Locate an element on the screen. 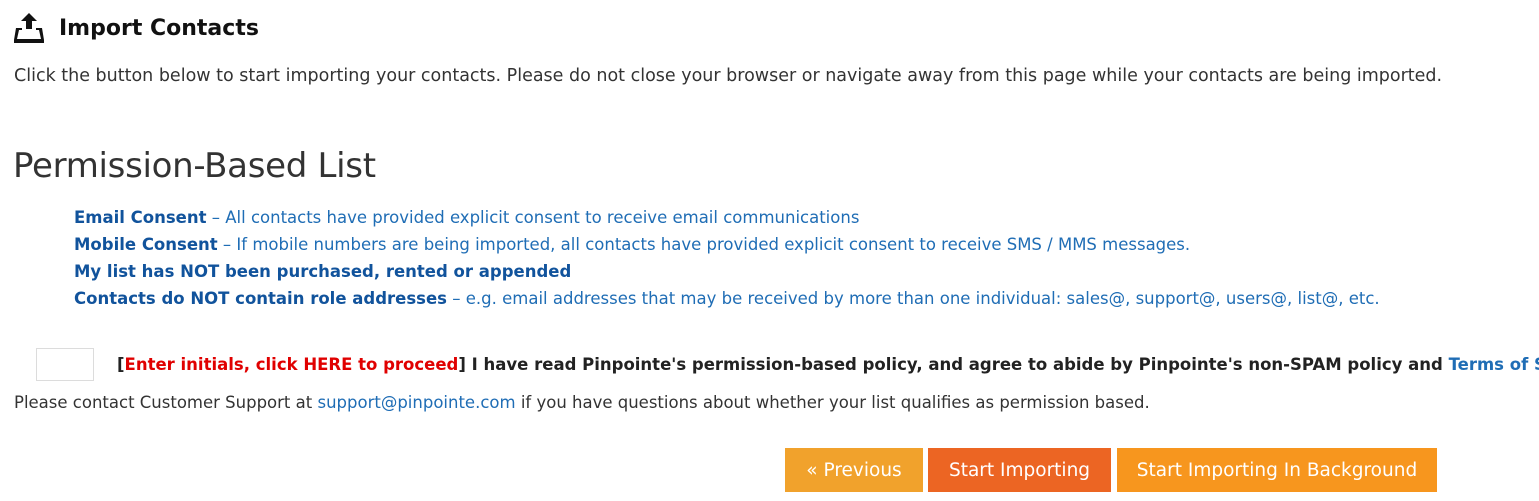 The image size is (1539, 501). upload-tray-icon is located at coordinates (29, 28).